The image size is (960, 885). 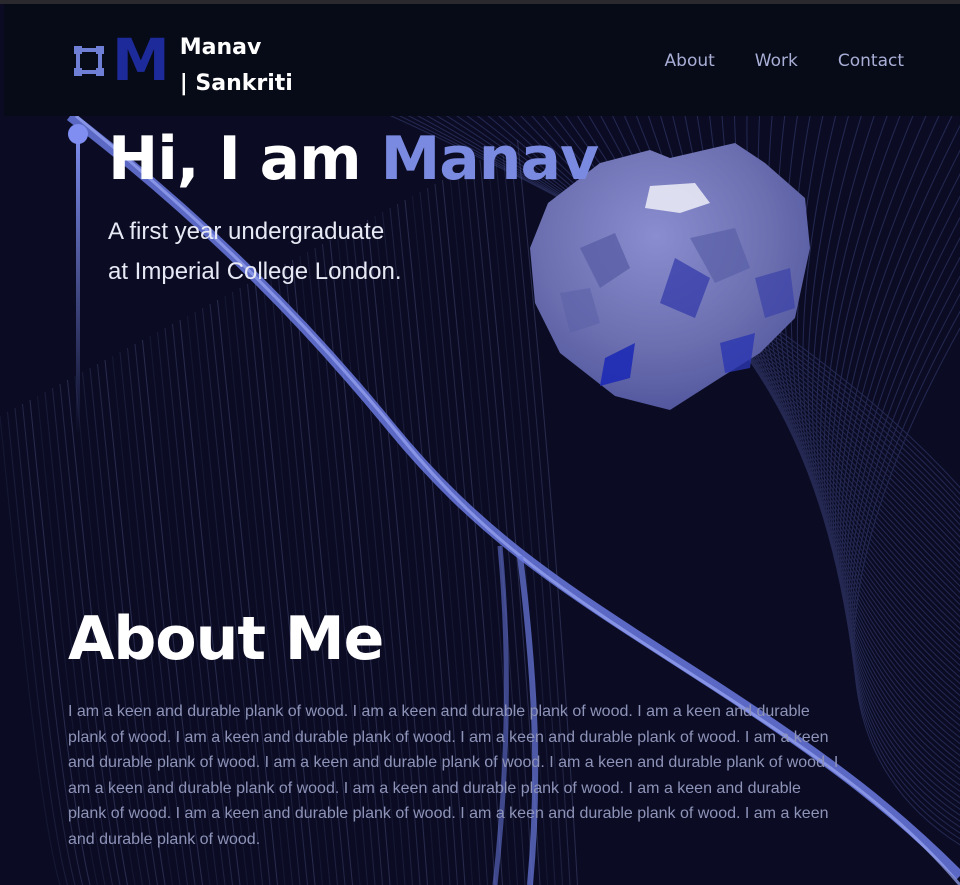 I want to click on logo: M Manav | Sankriti, so click(x=187, y=64).